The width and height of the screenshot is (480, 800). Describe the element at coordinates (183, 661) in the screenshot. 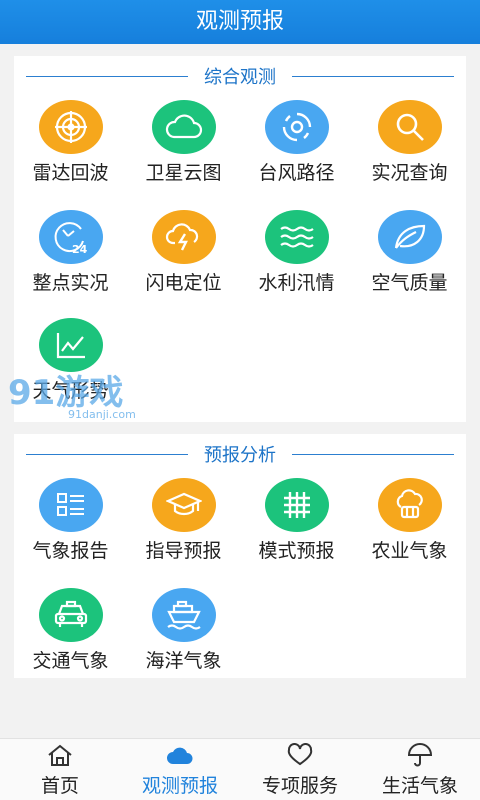

I see `item-label: 海洋气象` at that location.